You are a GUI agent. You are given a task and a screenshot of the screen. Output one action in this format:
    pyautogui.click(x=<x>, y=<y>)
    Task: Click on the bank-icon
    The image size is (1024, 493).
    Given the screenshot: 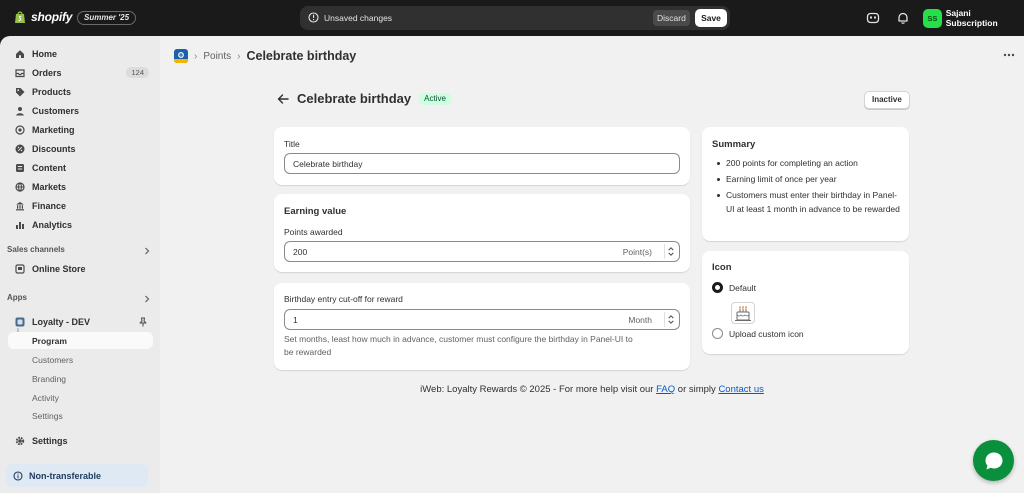 What is the action you would take?
    pyautogui.click(x=20, y=205)
    